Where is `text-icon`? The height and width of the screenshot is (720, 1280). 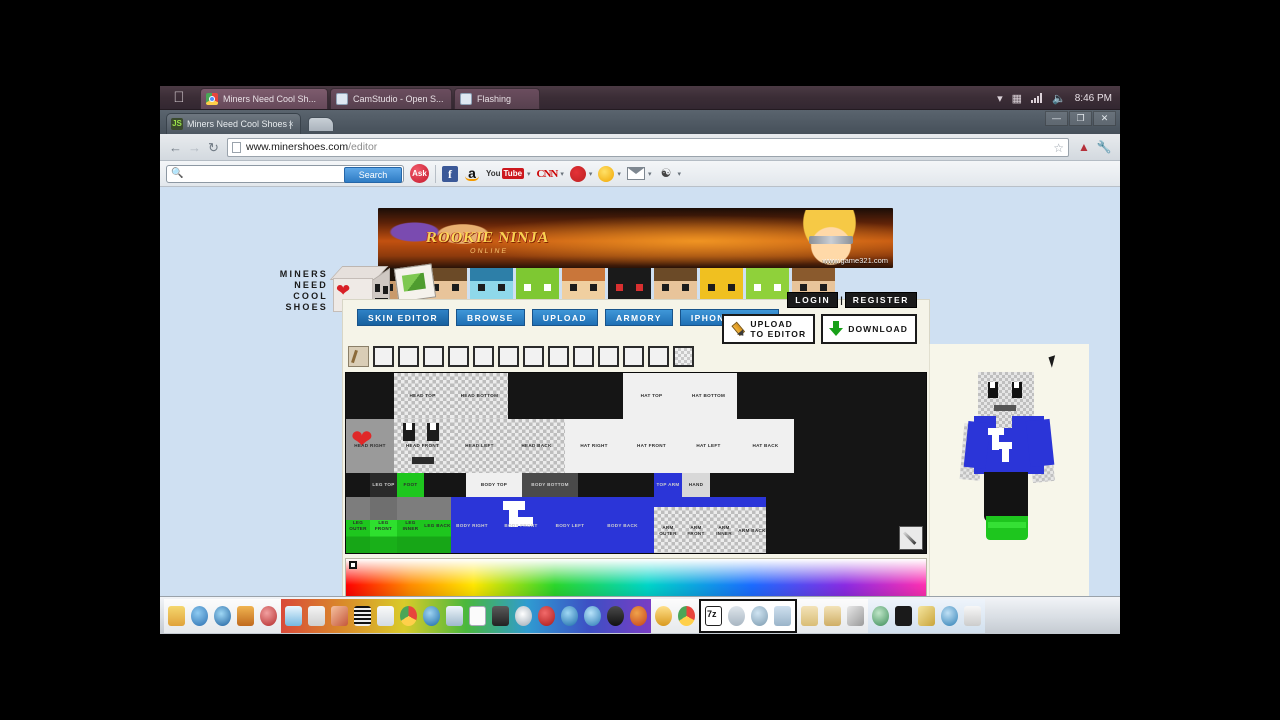
text-icon is located at coordinates (362, 616).